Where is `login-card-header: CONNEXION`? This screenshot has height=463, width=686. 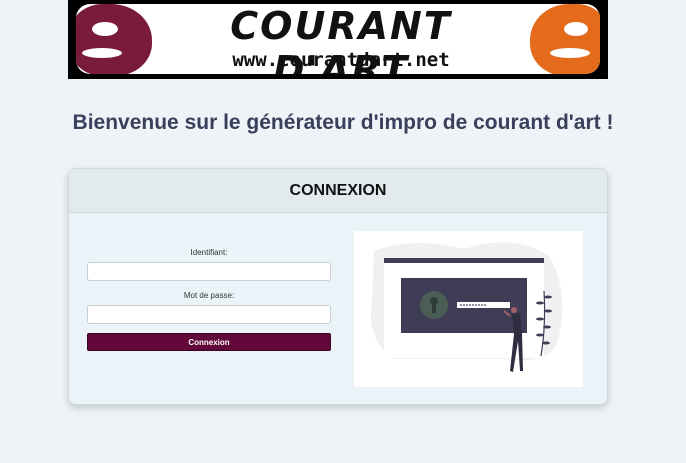 login-card-header: CONNEXION is located at coordinates (338, 191).